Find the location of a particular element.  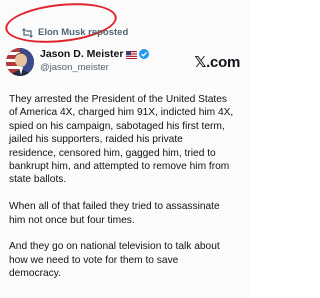

x-logo: 𝕏.com is located at coordinates (217, 62).